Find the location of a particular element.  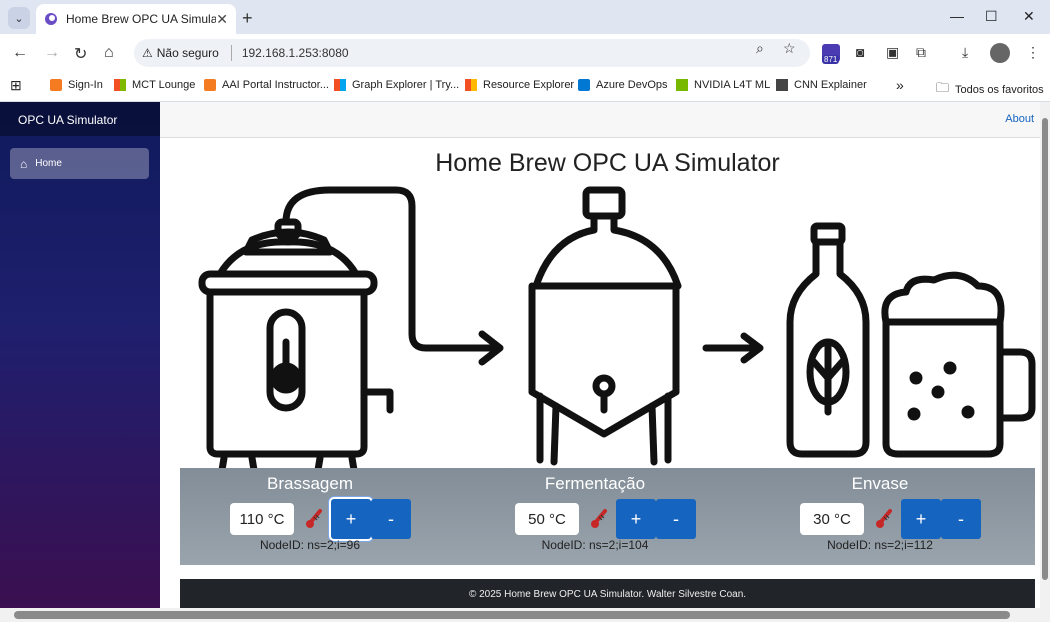

node-id: NodeID: ns=2;i=104 is located at coordinates (595, 545).